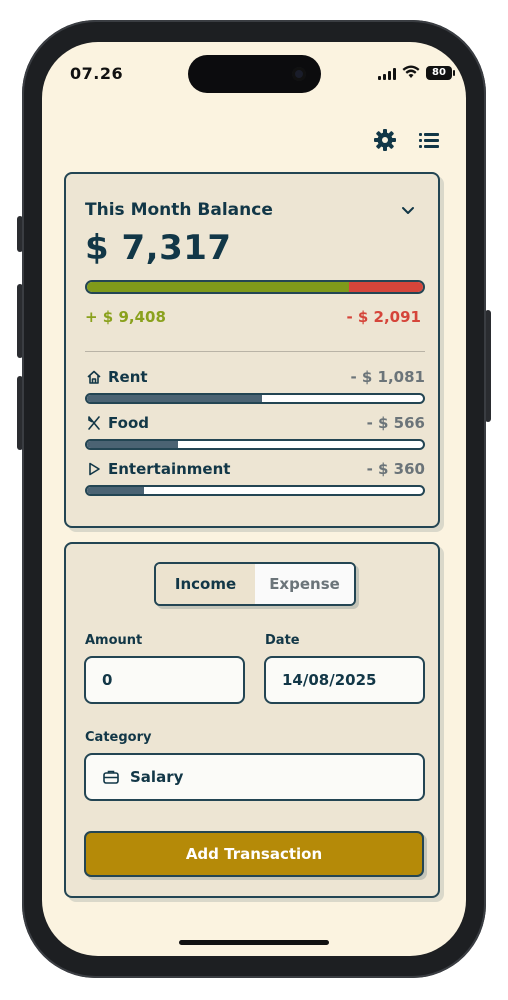 The height and width of the screenshot is (1000, 508). I want to click on category-row-food: Food - $ 566, so click(255, 434).